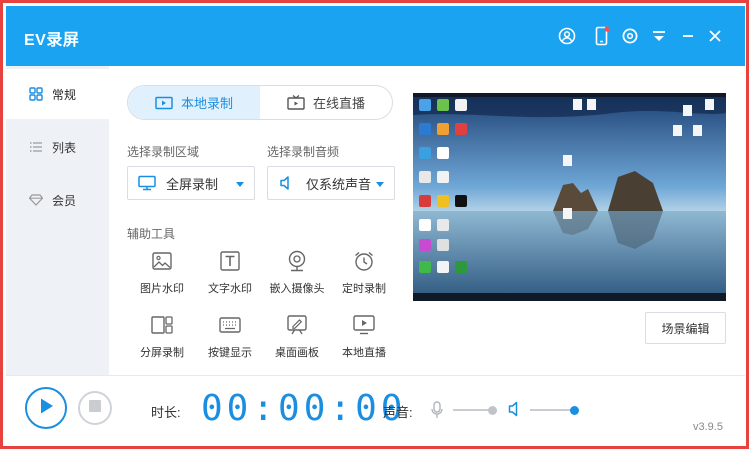  I want to click on play-button, so click(46, 408).